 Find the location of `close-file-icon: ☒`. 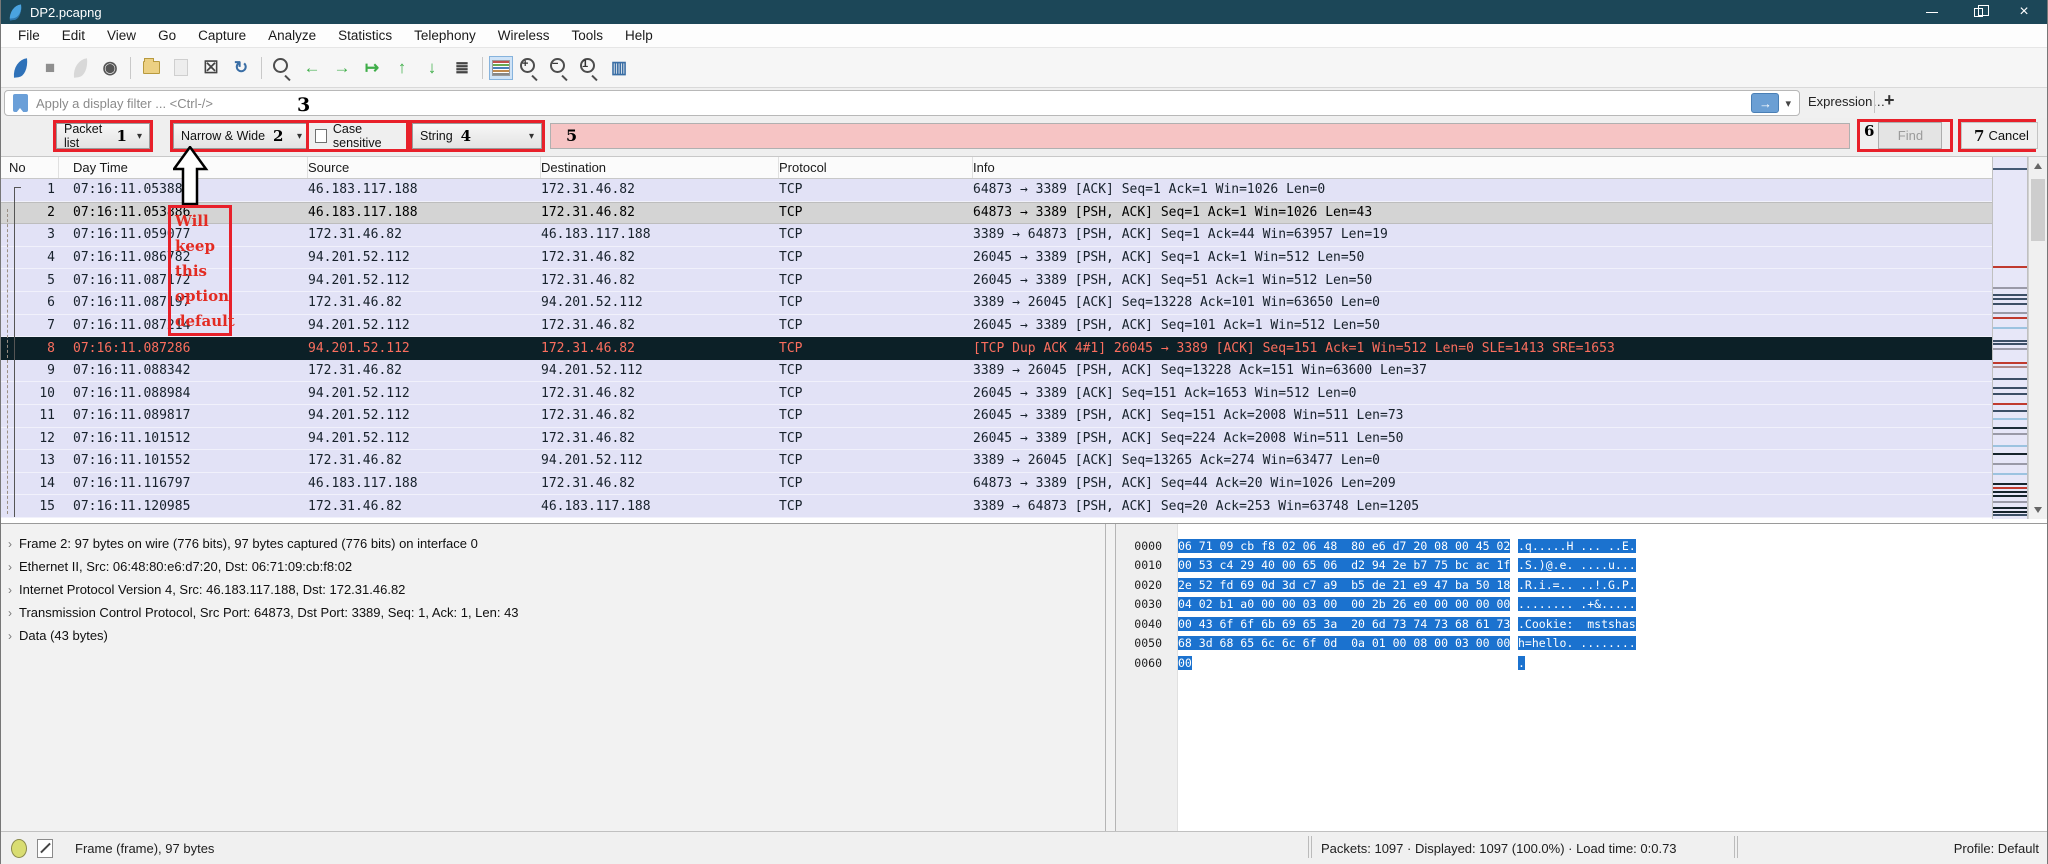

close-file-icon: ☒ is located at coordinates (211, 68).